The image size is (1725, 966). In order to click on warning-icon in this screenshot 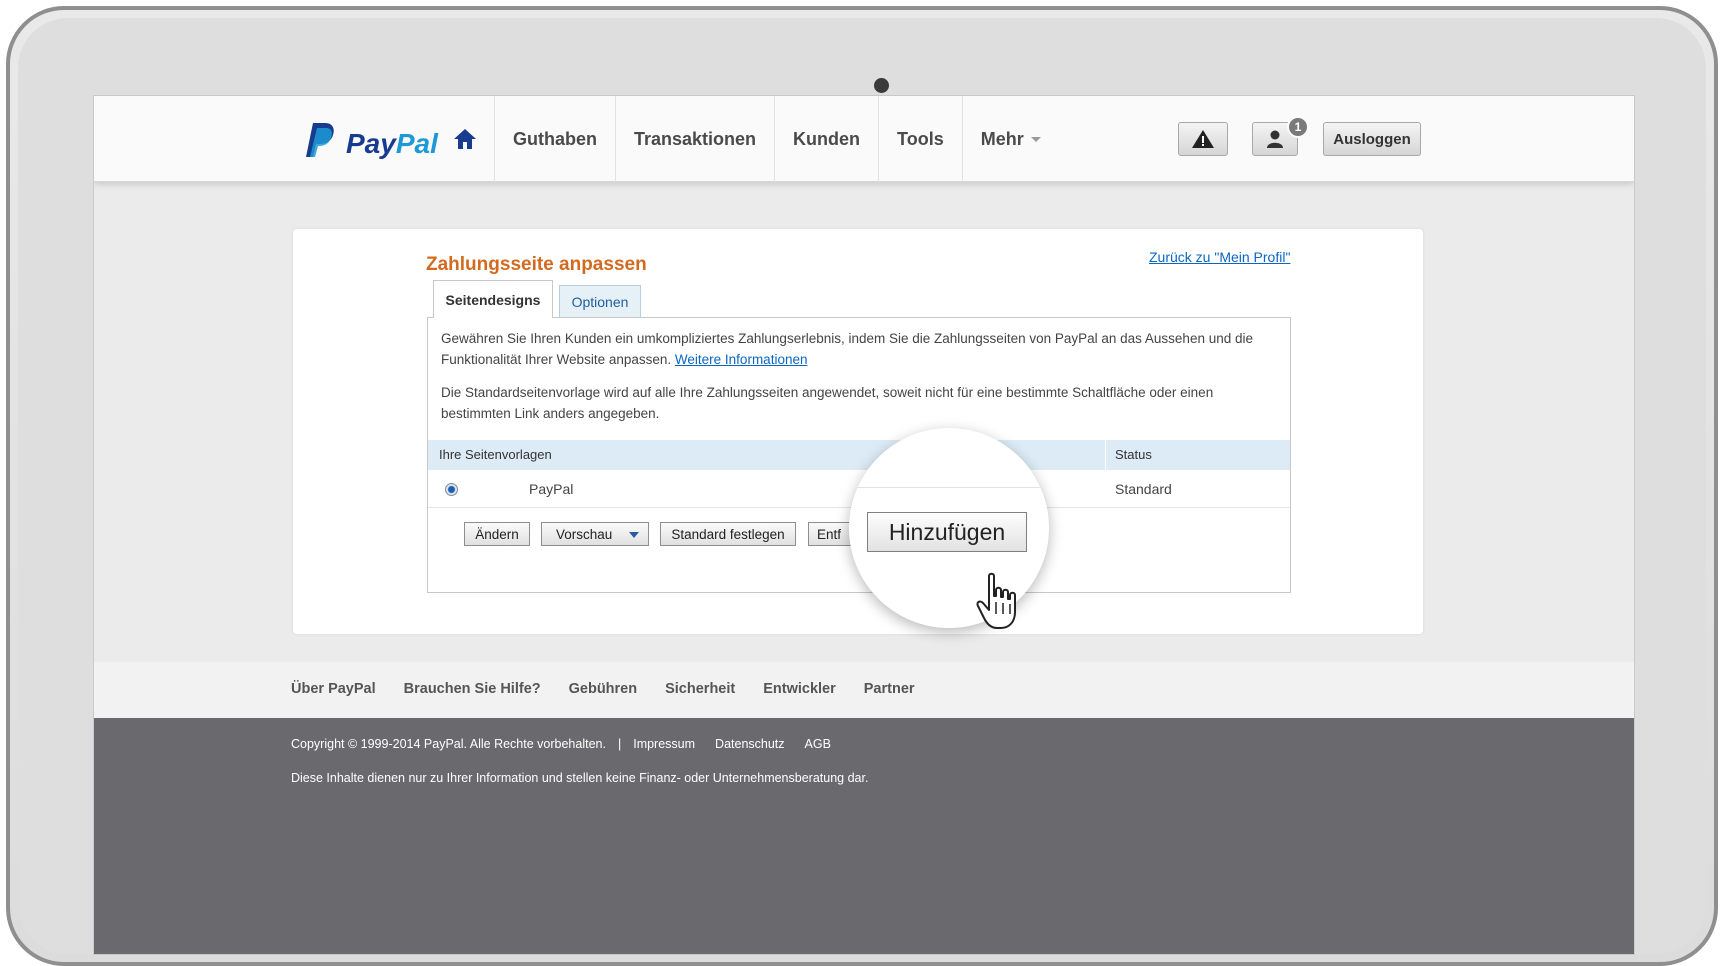, I will do `click(1203, 139)`.